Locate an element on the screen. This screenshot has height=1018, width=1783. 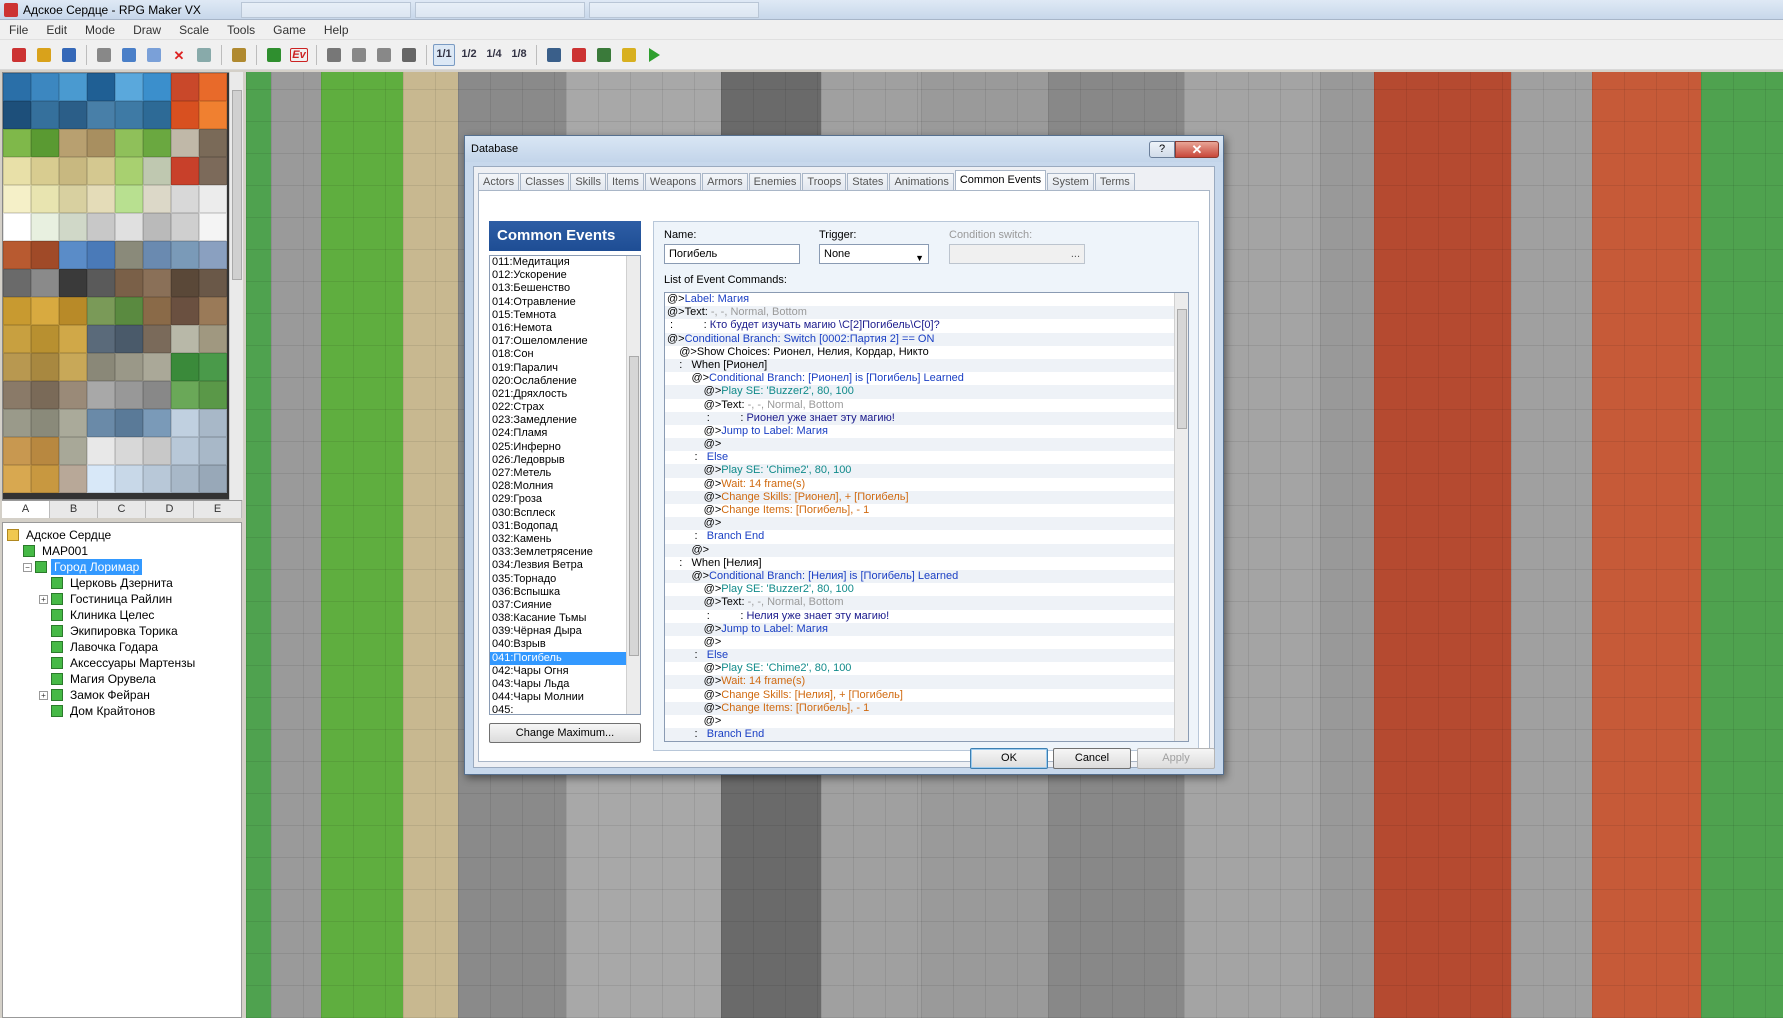
map-tree-item: Церковь Дзернита is located at coordinates (122, 583).